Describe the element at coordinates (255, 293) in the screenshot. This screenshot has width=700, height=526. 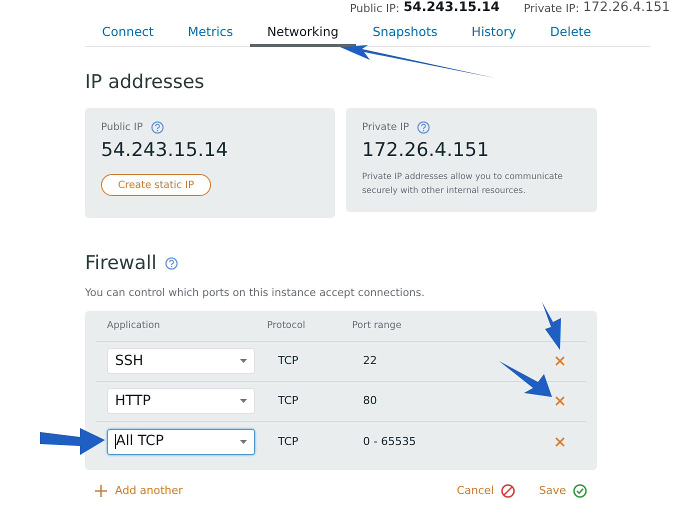
I see `firewall-description: You can control which ports on this instance accept connections.` at that location.